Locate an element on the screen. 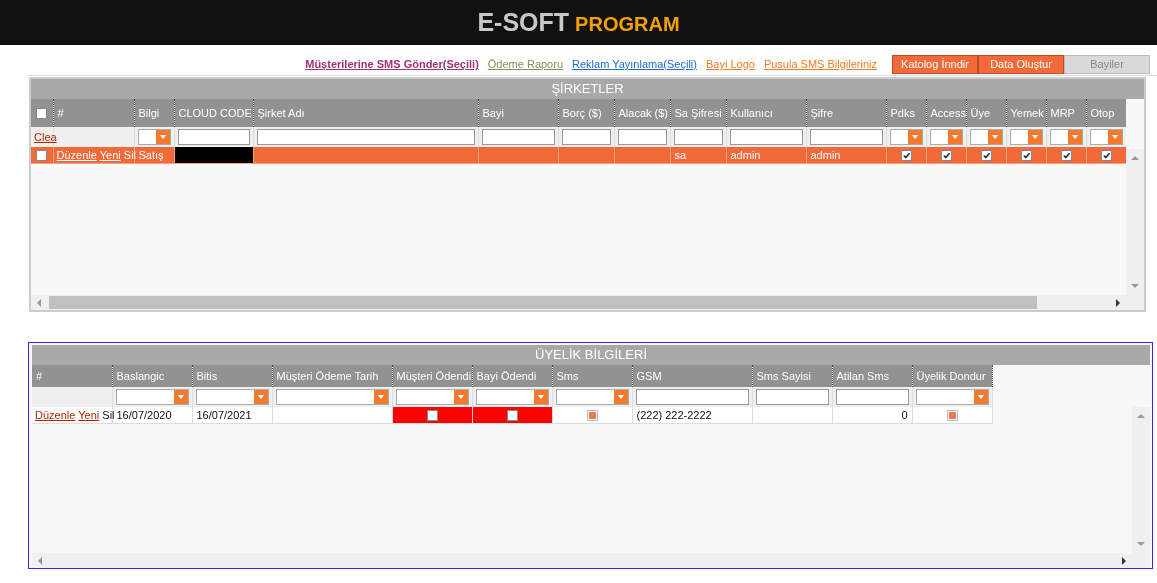  column-header: Müşteri Ödeme Tarih is located at coordinates (332, 376).